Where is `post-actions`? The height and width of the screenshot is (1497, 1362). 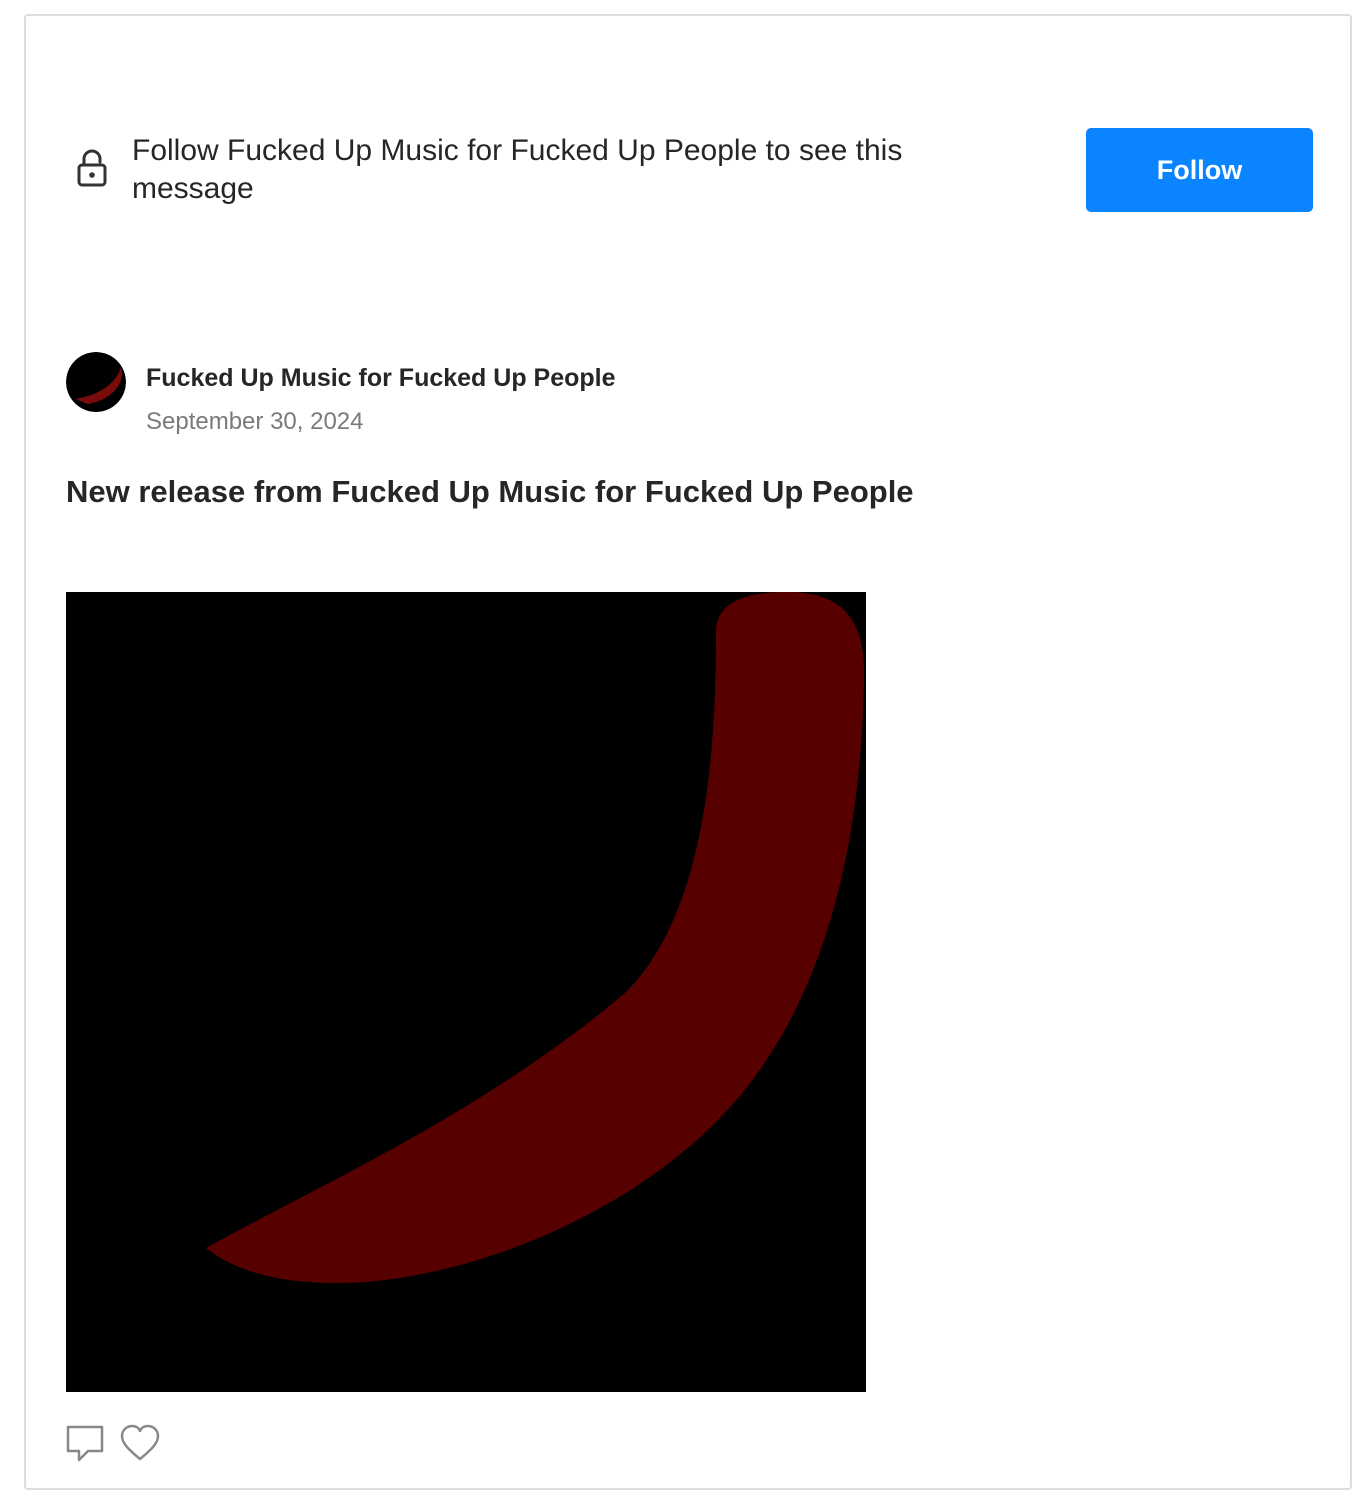 post-actions is located at coordinates (166, 1446).